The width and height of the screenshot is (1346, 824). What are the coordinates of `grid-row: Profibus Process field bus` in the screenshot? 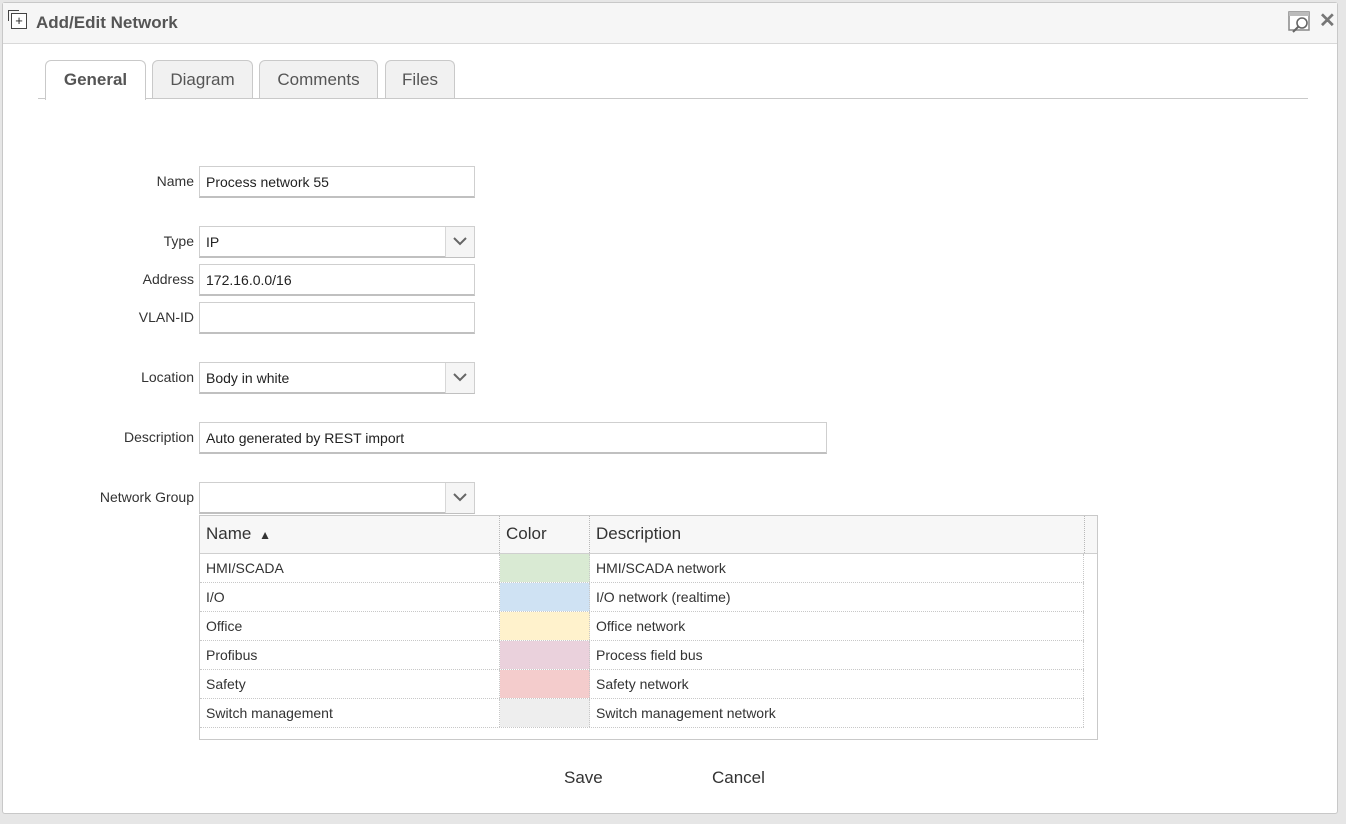 It's located at (642, 655).